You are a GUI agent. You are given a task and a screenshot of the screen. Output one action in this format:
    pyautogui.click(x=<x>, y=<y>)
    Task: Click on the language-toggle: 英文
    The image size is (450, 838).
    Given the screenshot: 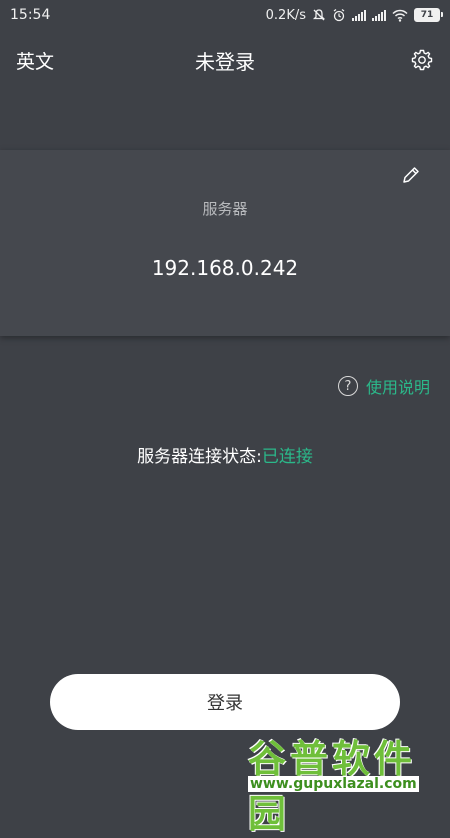 What is the action you would take?
    pyautogui.click(x=35, y=60)
    